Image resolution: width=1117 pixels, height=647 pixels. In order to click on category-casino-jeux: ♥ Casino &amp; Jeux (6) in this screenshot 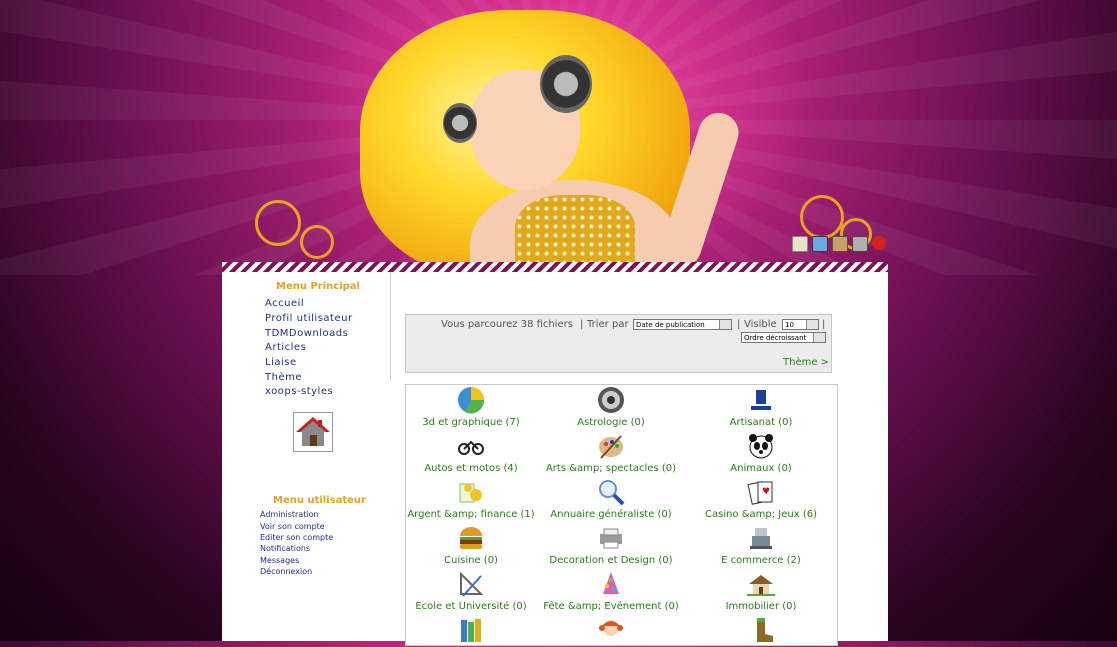, I will do `click(761, 499)`.